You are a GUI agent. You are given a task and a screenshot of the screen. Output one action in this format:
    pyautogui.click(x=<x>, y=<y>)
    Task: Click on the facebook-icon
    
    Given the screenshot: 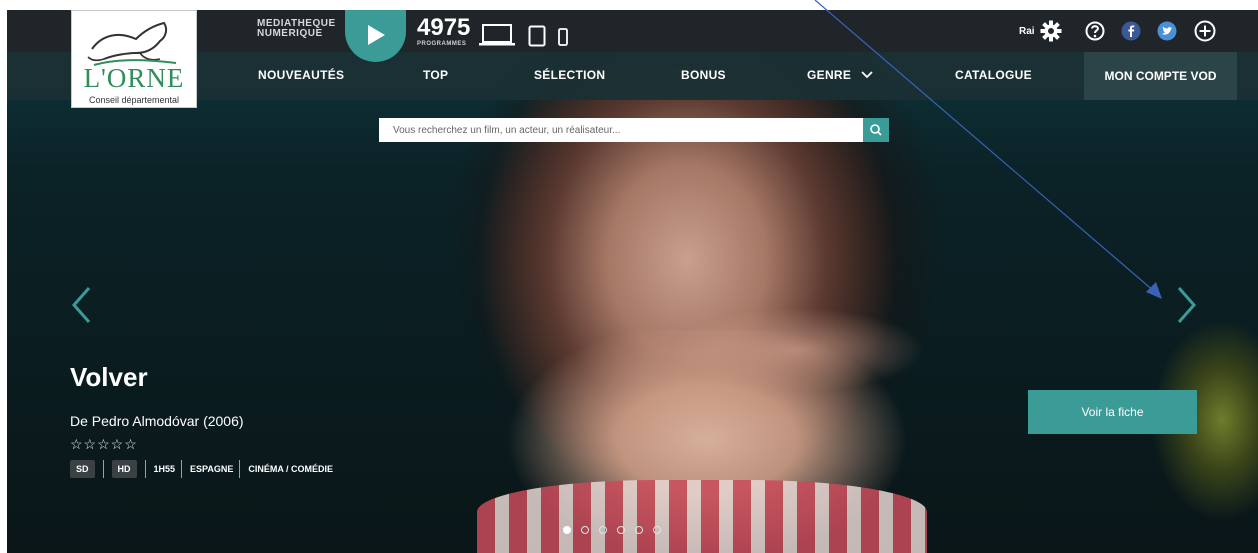 What is the action you would take?
    pyautogui.click(x=1131, y=31)
    